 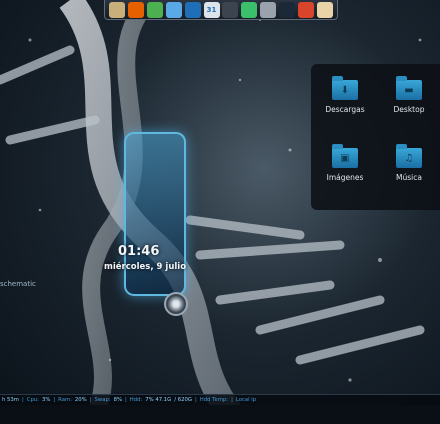 What do you see at coordinates (409, 156) in the screenshot?
I see `music-folder-icon: ♫` at bounding box center [409, 156].